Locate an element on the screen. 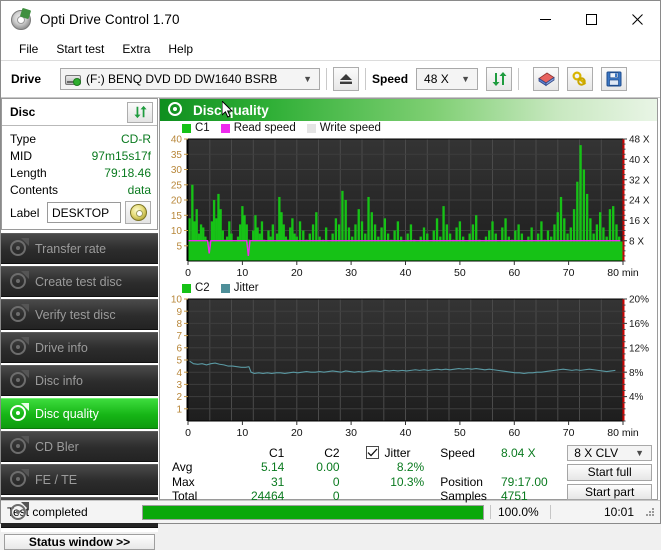  rescan-button is located at coordinates (499, 79).